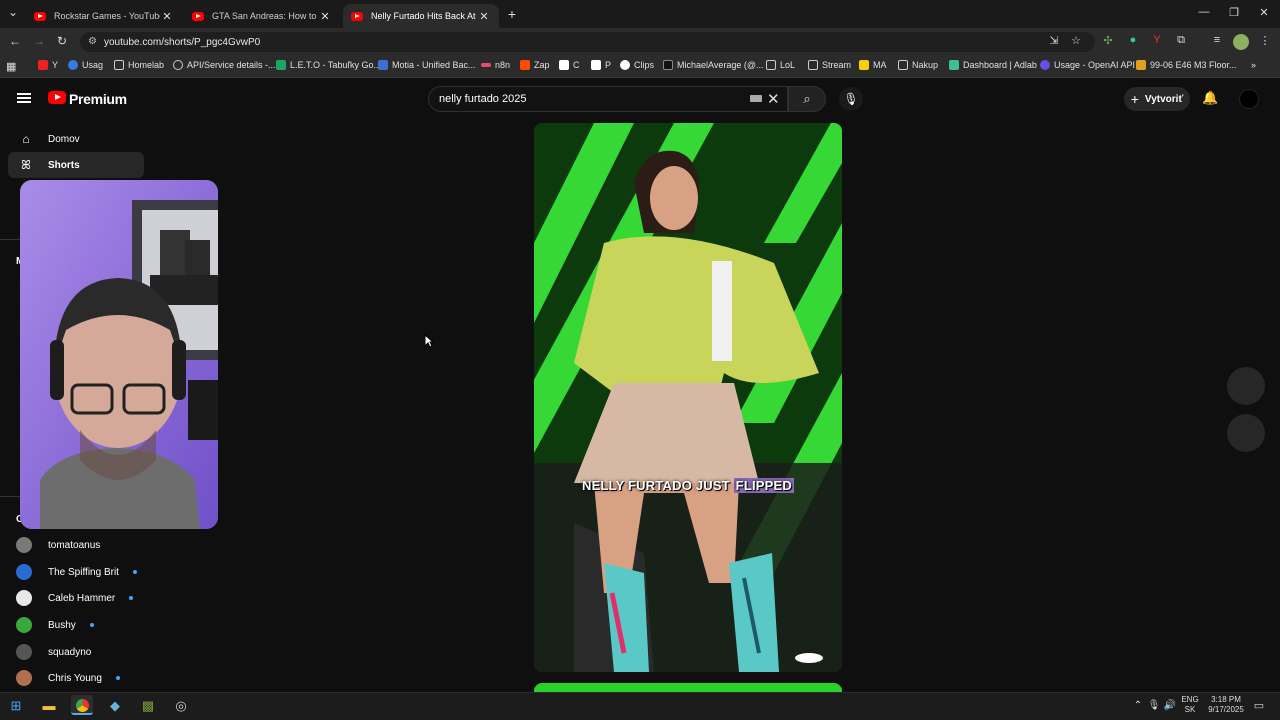 This screenshot has height=720, width=1280. Describe the element at coordinates (1087, 65) in the screenshot. I see `bookmark-item: Usage - OpenAI API` at that location.